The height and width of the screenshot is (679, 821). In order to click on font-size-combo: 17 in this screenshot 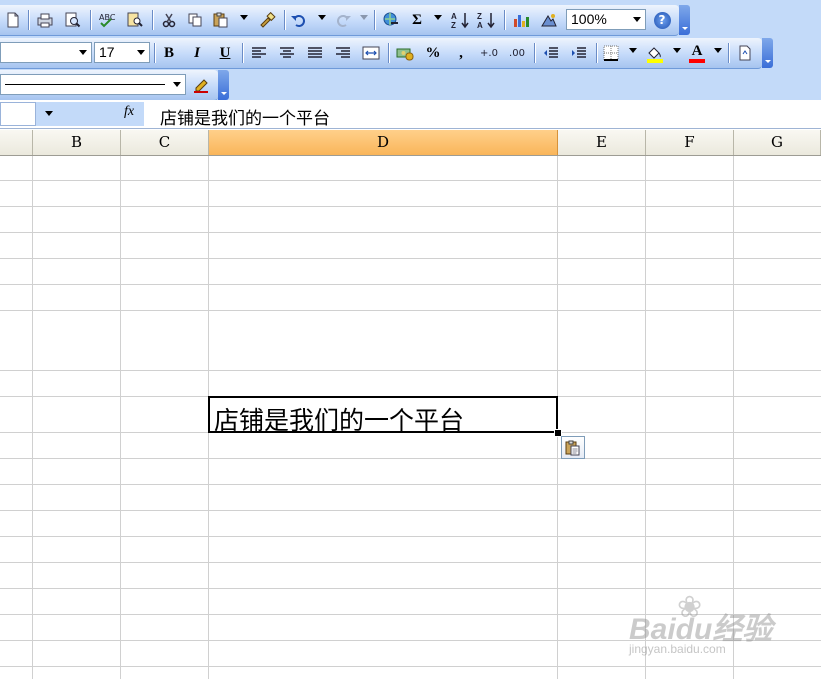, I will do `click(122, 52)`.